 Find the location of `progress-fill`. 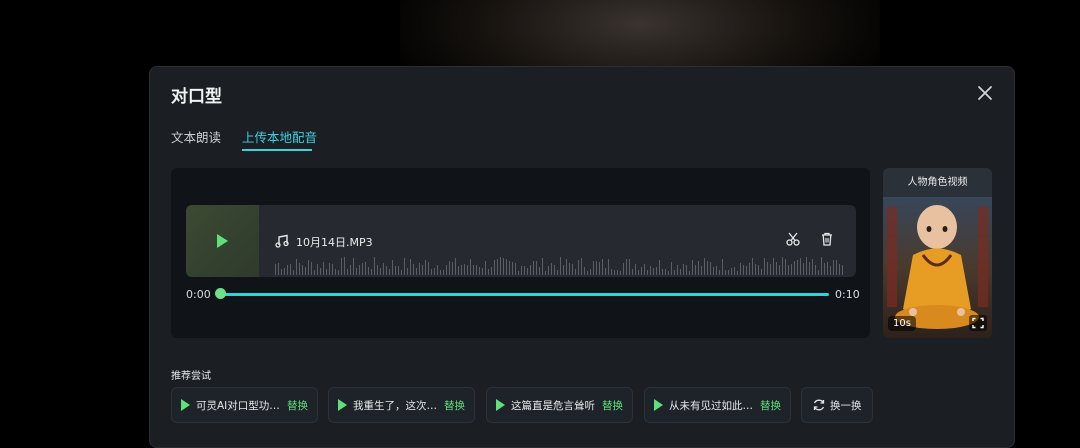

progress-fill is located at coordinates (524, 294).